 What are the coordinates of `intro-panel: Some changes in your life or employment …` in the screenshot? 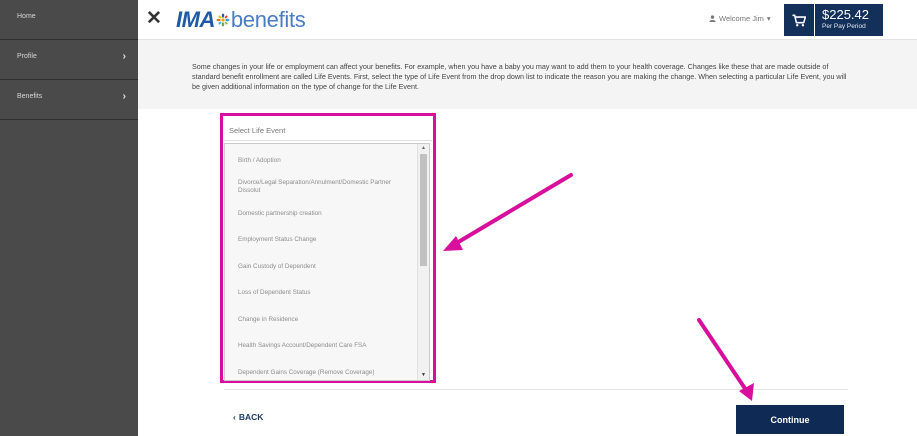 It's located at (527, 74).